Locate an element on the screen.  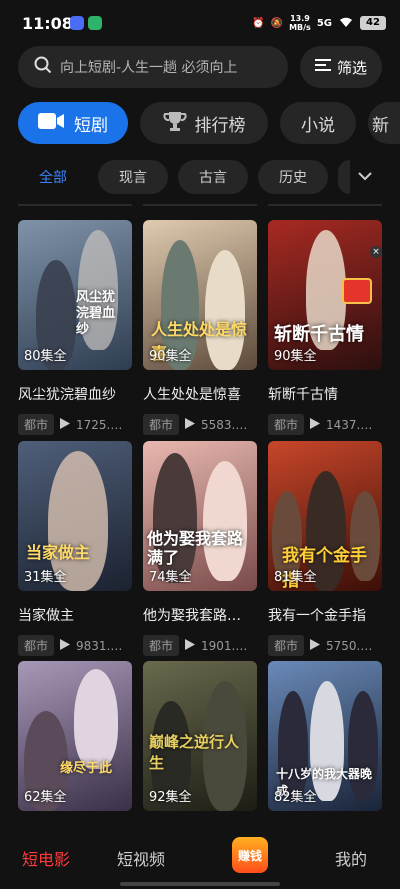
chip-modern-romance: 现言 is located at coordinates (133, 177).